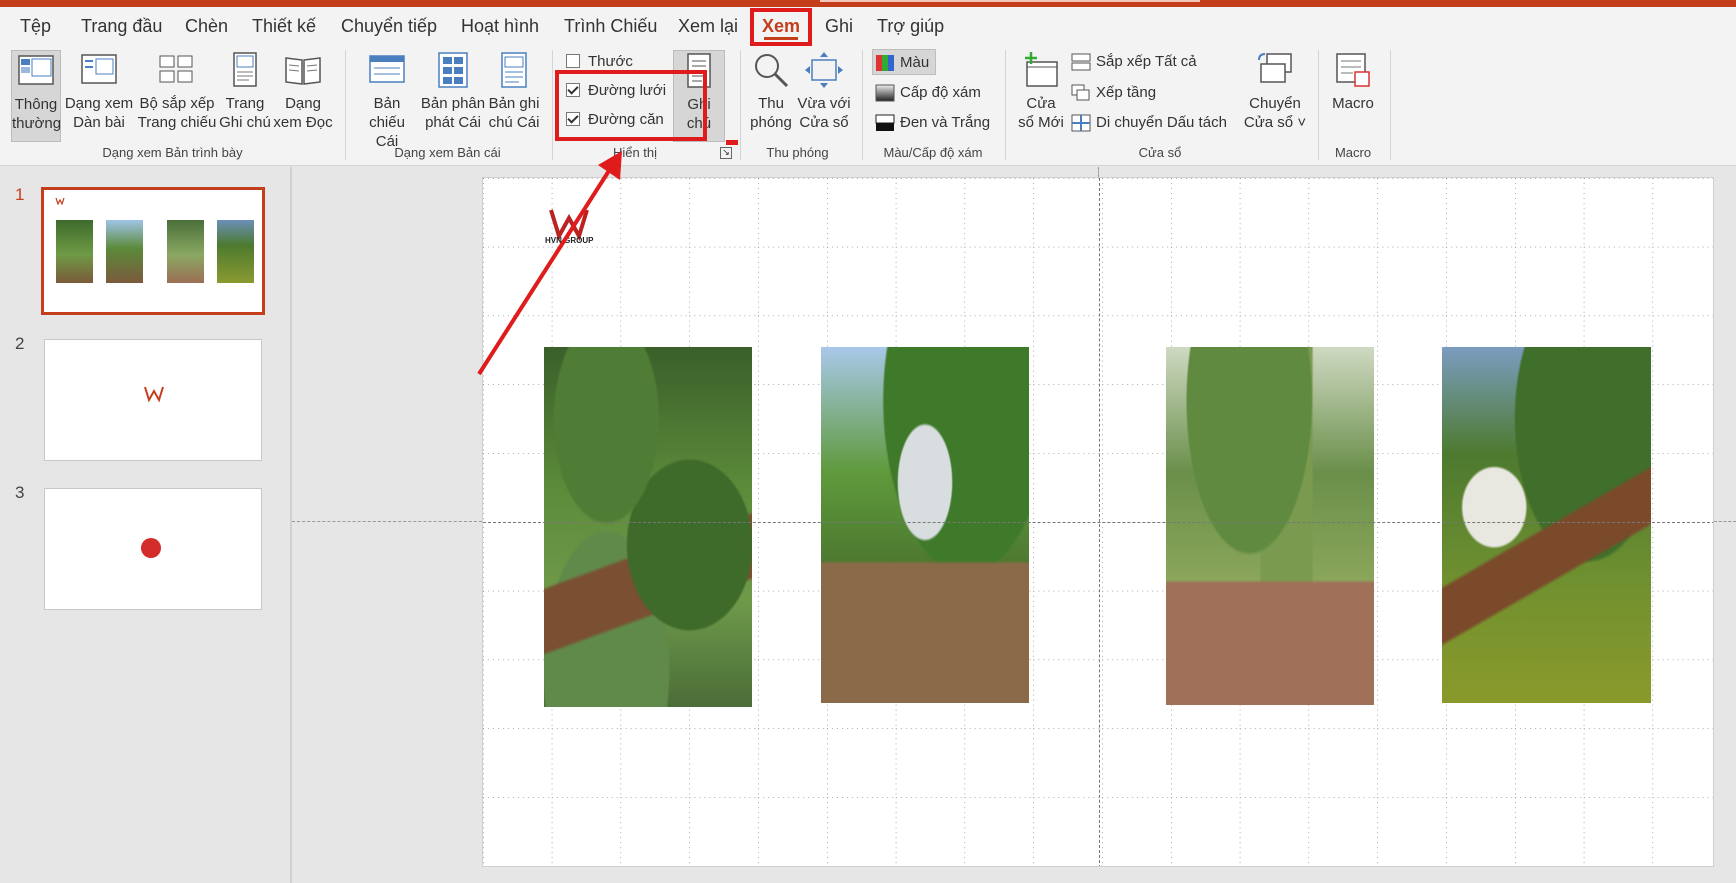  Describe the element at coordinates (549, 263) in the screenshot. I see `annotation-arrow` at that location.